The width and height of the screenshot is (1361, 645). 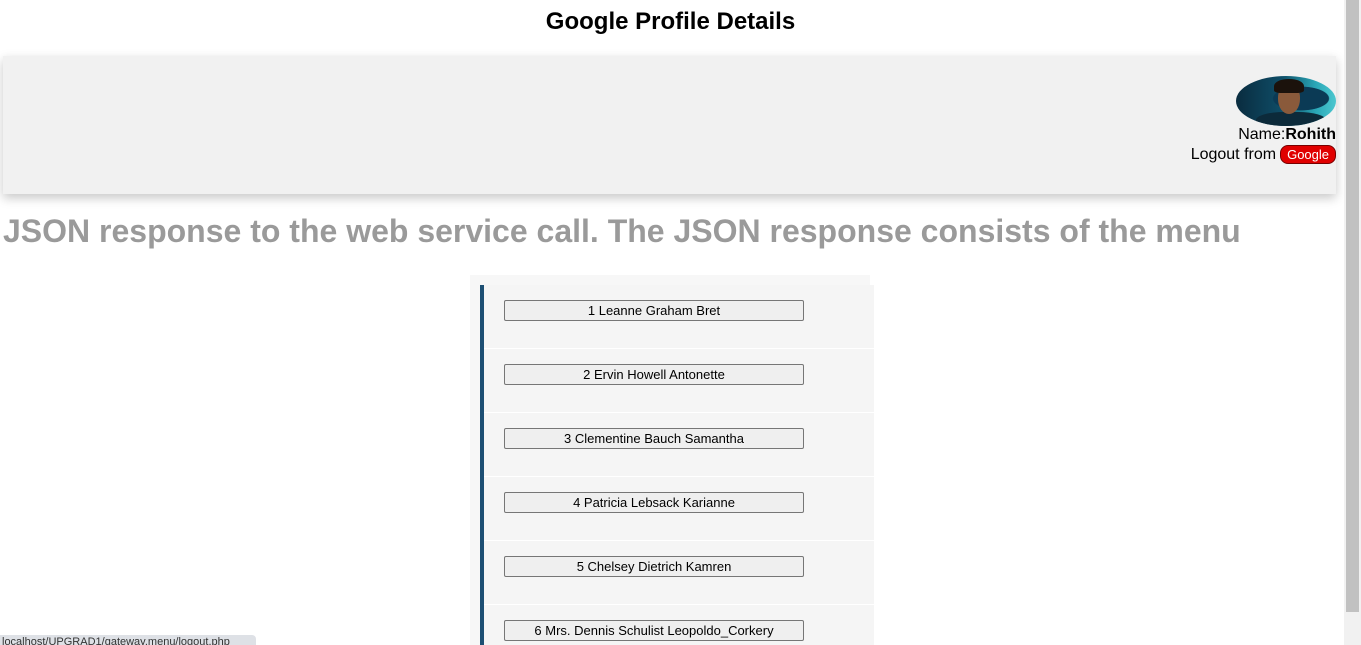 I want to click on menu-item-button: 4 Patricia Lebsack Karianne, so click(x=654, y=502).